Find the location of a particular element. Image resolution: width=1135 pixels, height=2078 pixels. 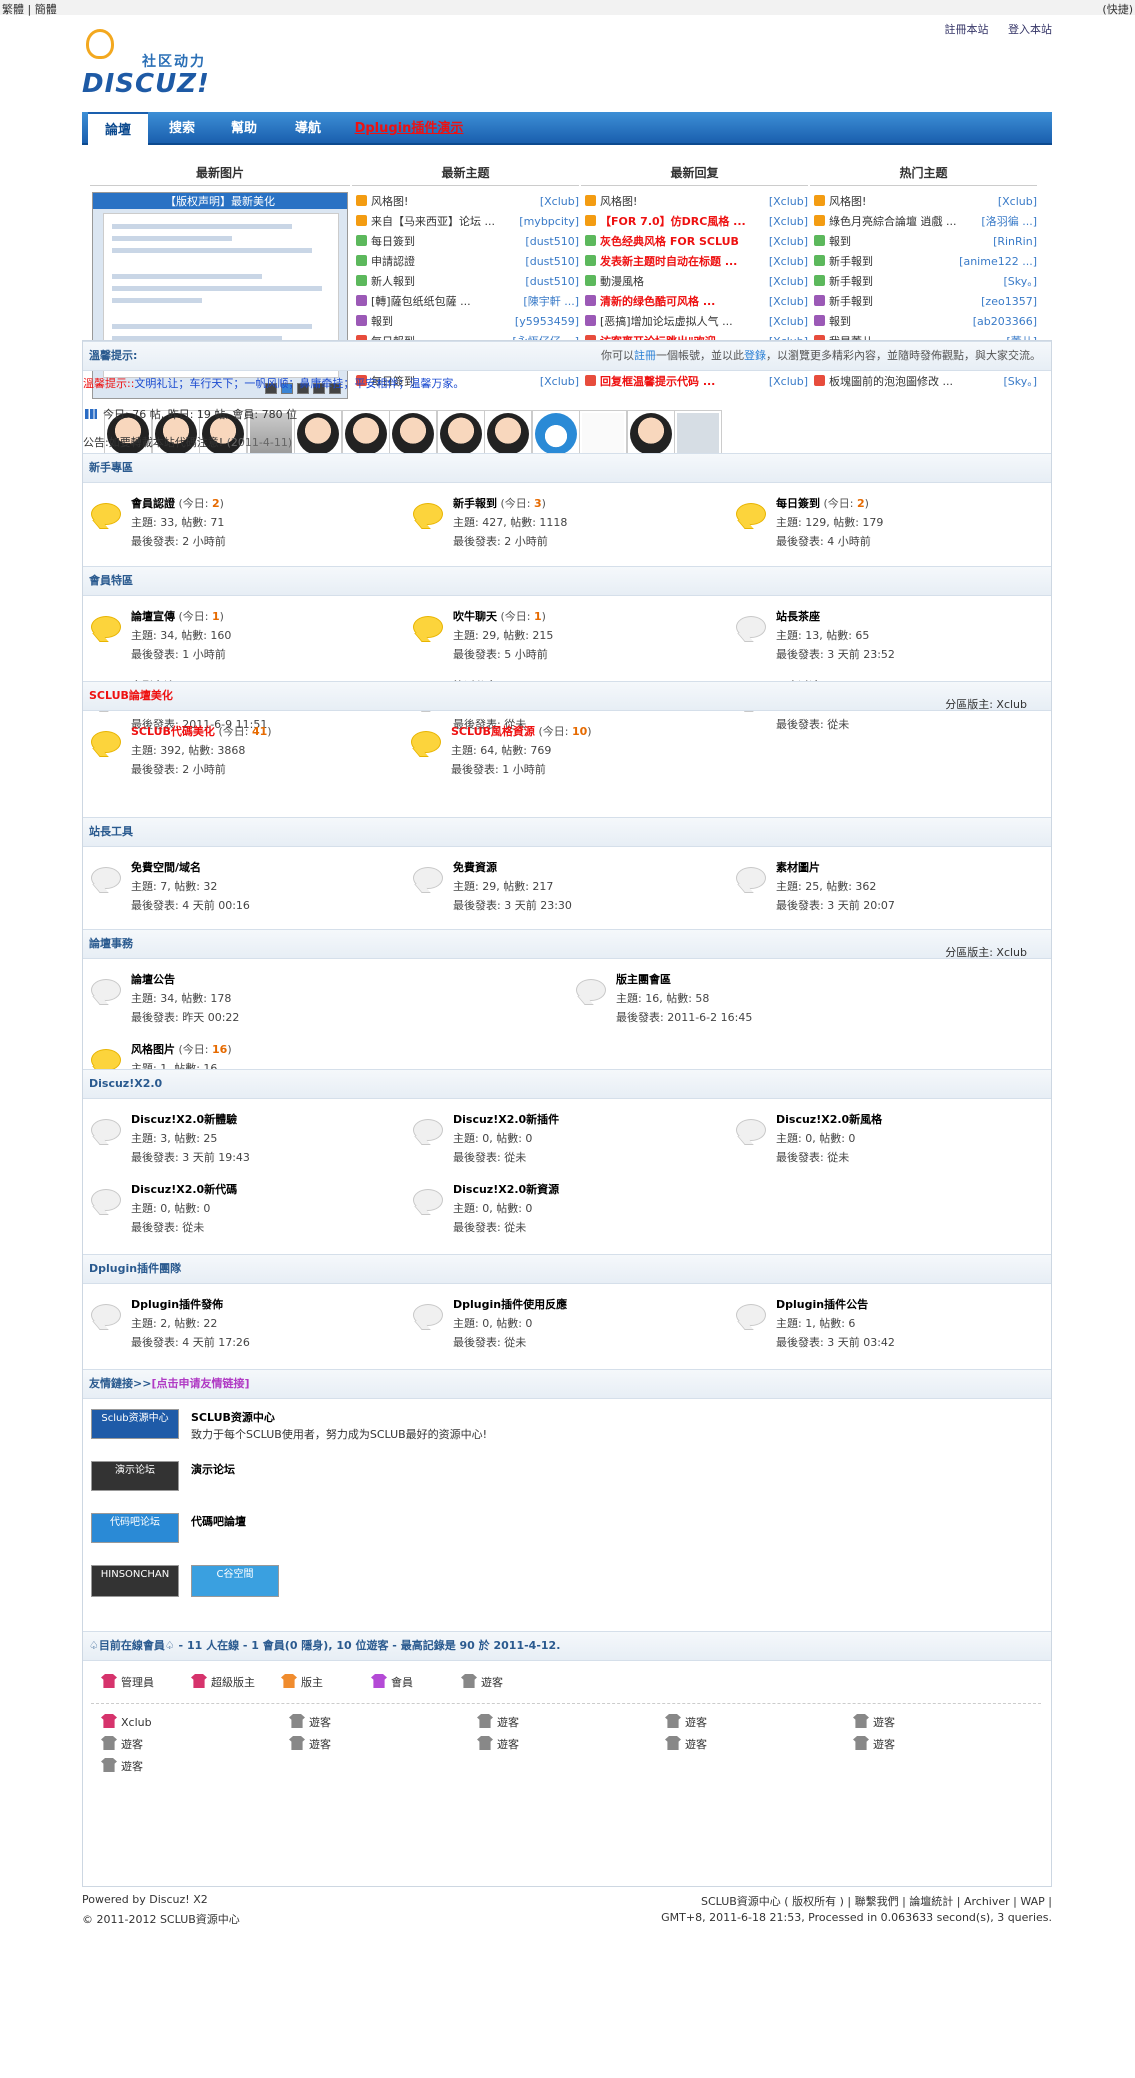

category-header: Dplugin插件團隊 is located at coordinates (567, 1269).